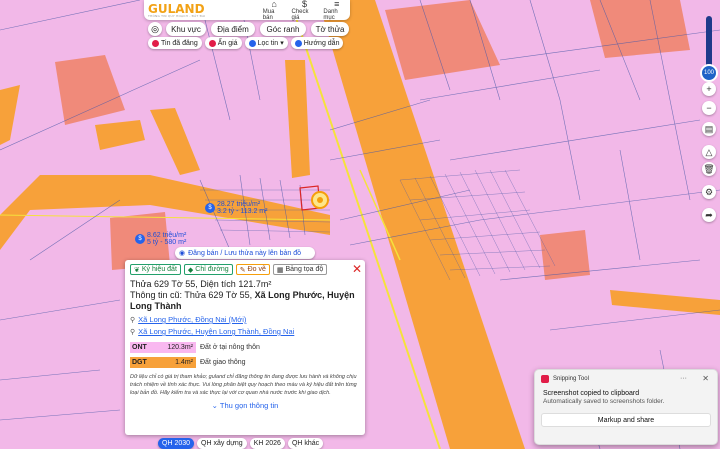 Image resolution: width=720 pixels, height=449 pixels. What do you see at coordinates (245, 253) in the screenshot?
I see `post-listing-bar: ◉ Đăng bán / Lưu thửa này lên bản đồ` at bounding box center [245, 253].